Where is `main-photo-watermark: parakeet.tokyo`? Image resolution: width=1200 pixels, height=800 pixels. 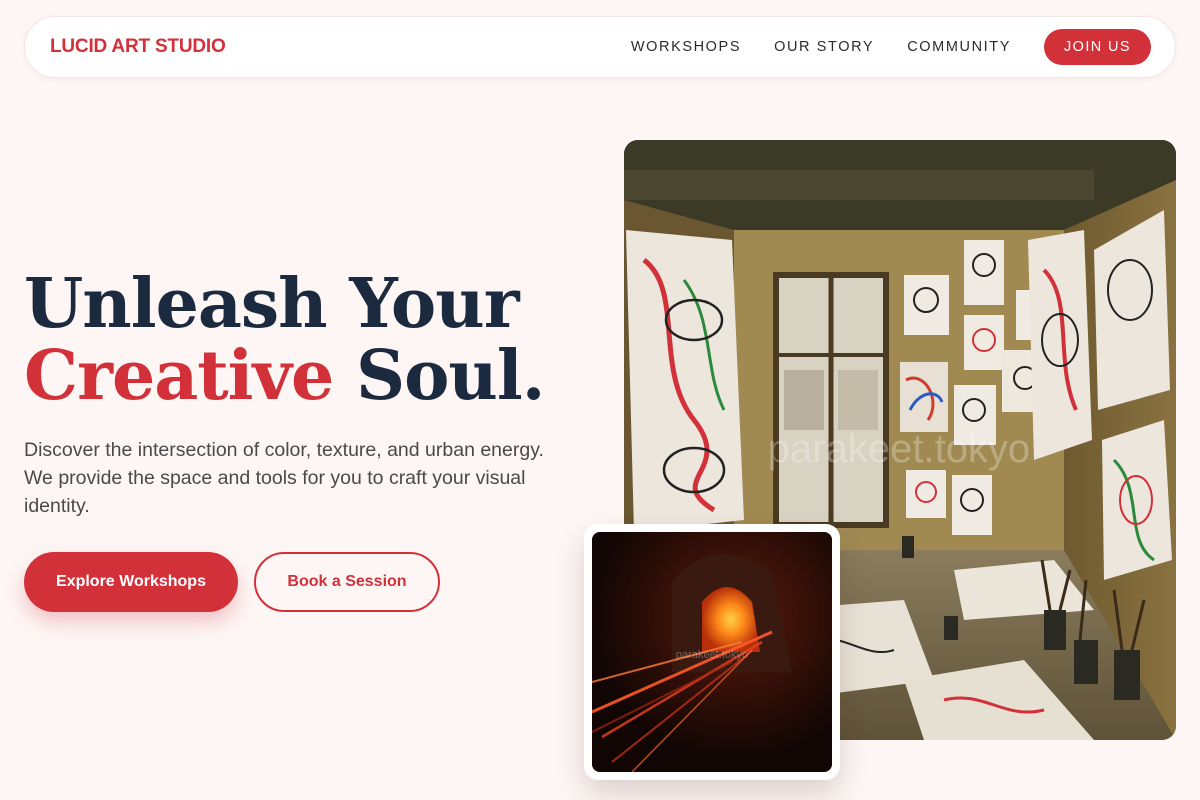
main-photo-watermark: parakeet.tokyo is located at coordinates (899, 449).